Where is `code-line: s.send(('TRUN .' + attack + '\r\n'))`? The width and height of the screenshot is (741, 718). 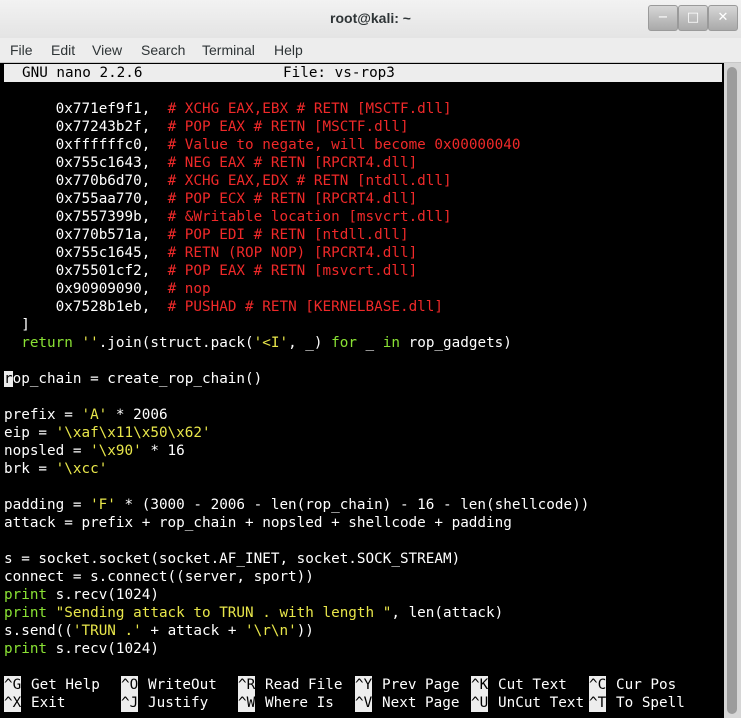 code-line: s.send(('TRUN .' + attack + '\r\n')) is located at coordinates (159, 631).